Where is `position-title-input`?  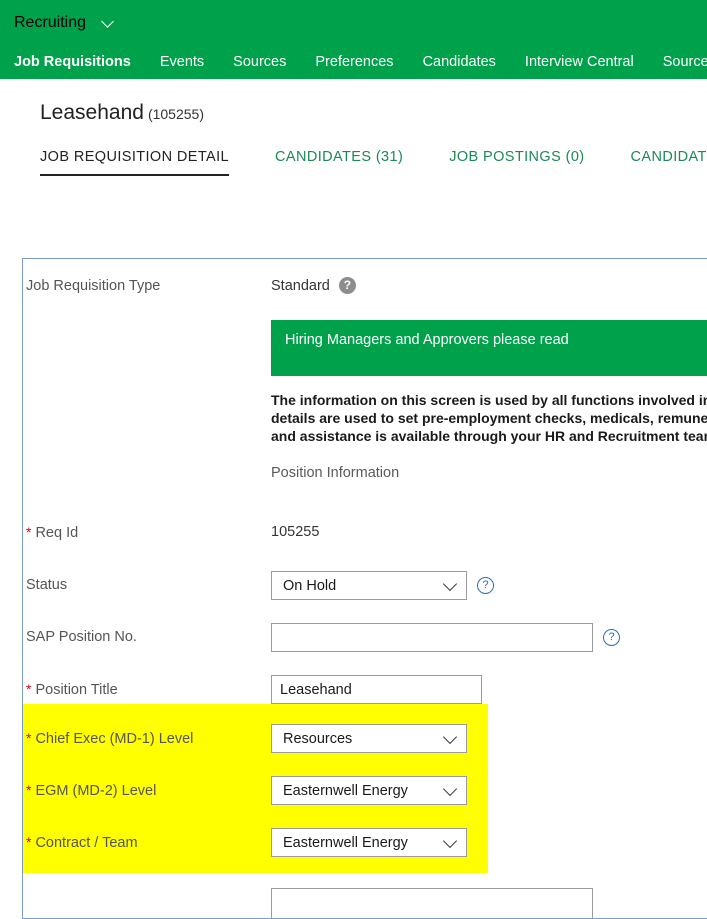 position-title-input is located at coordinates (376, 689).